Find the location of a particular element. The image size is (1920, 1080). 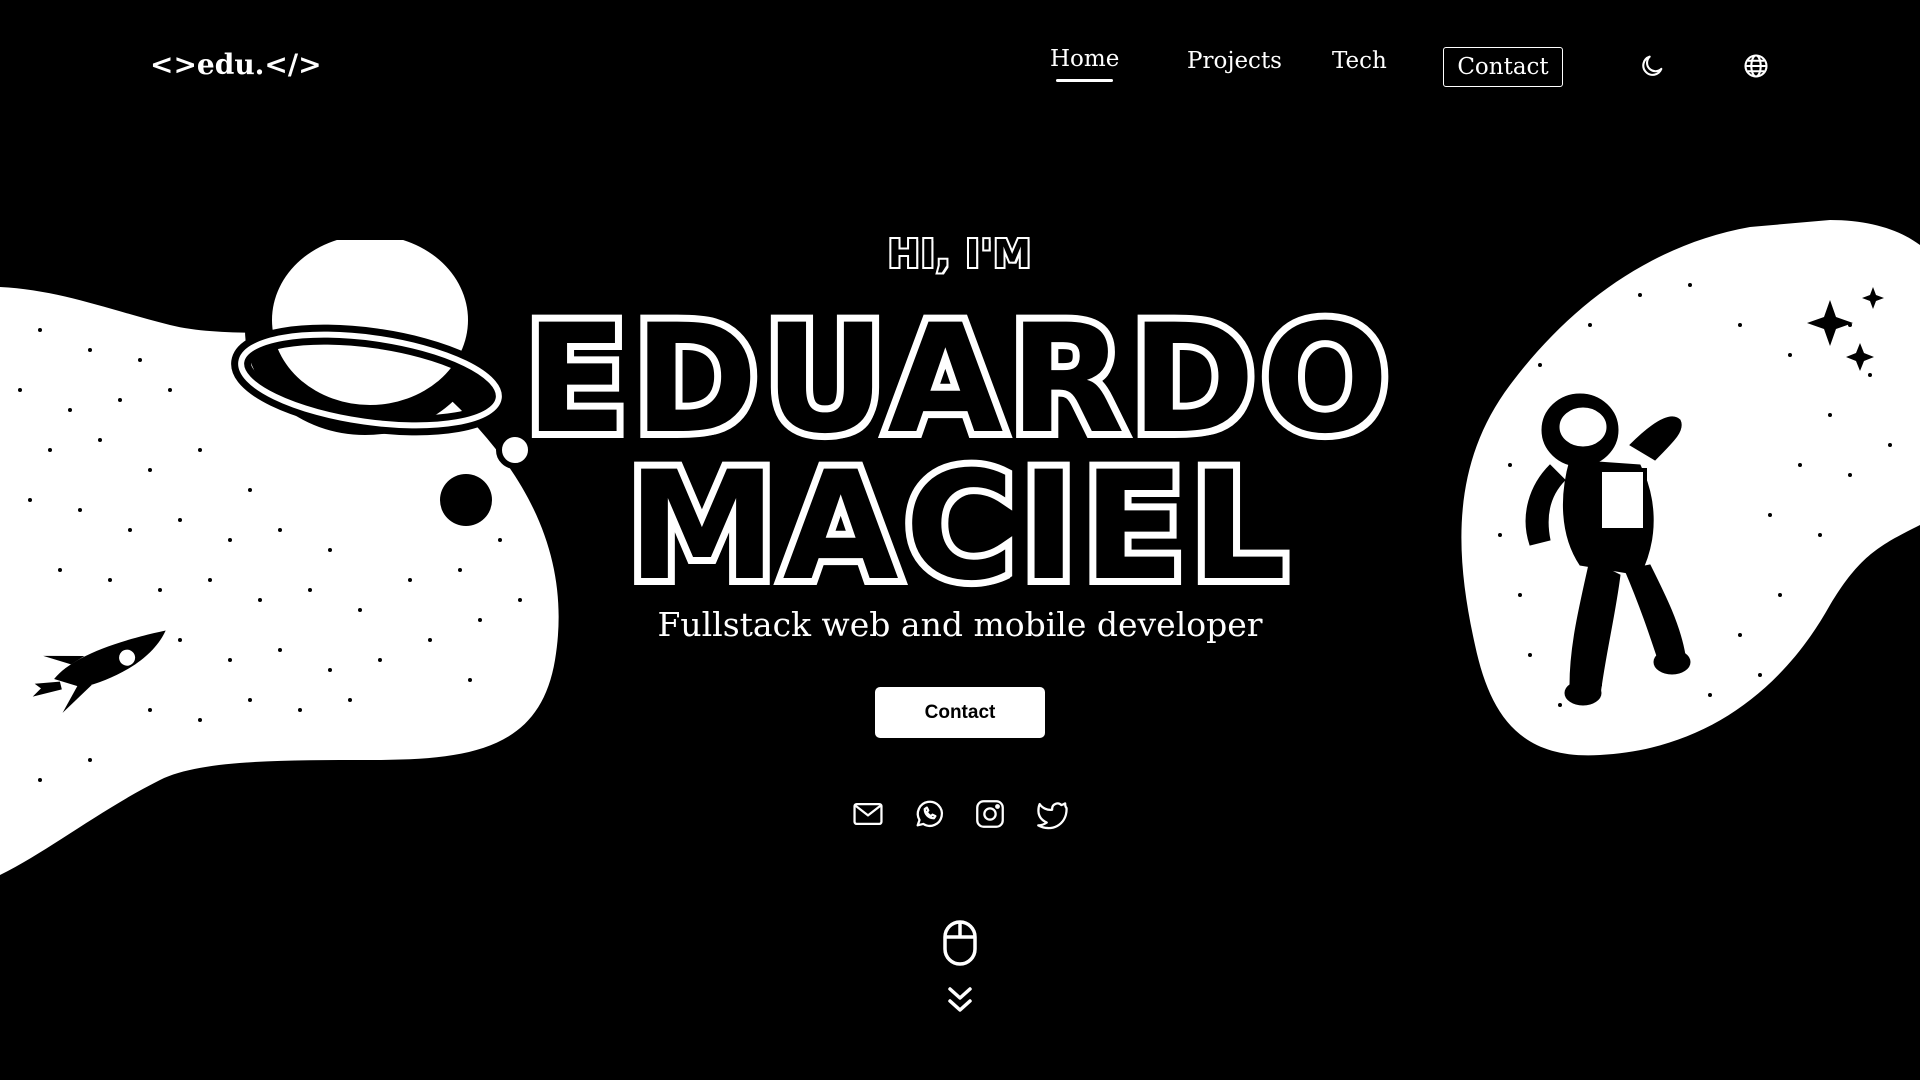

nav-contact-button: Contact is located at coordinates (1503, 67).